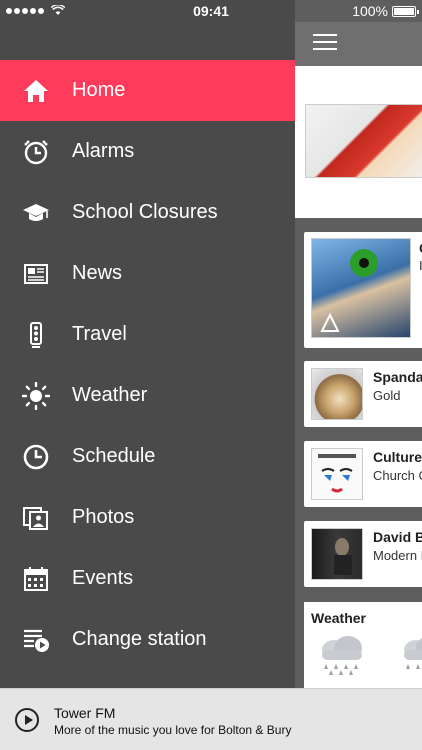 The image size is (422, 750). I want to click on graduation-cap-icon, so click(36, 213).